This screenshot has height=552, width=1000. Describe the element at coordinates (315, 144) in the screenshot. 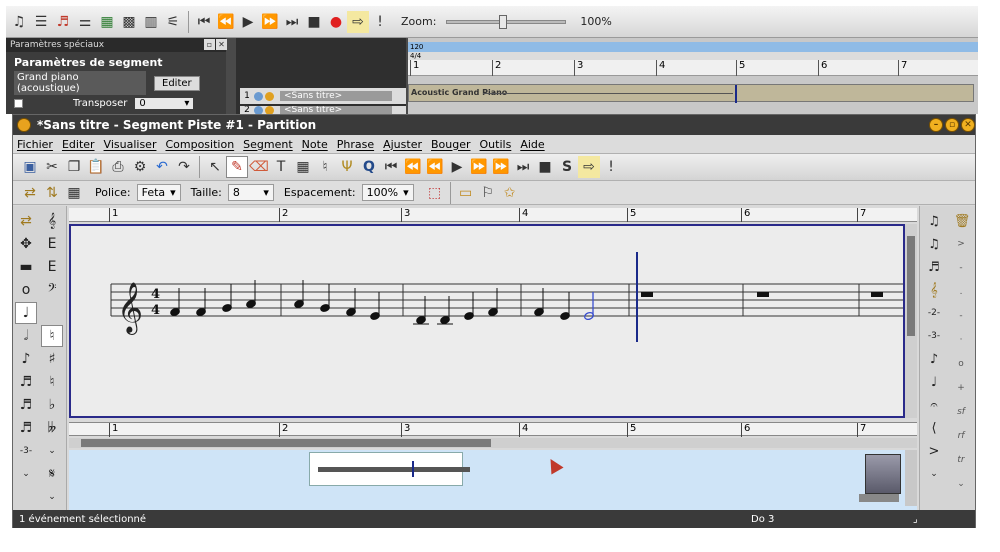

I see `menu-note: Note` at that location.